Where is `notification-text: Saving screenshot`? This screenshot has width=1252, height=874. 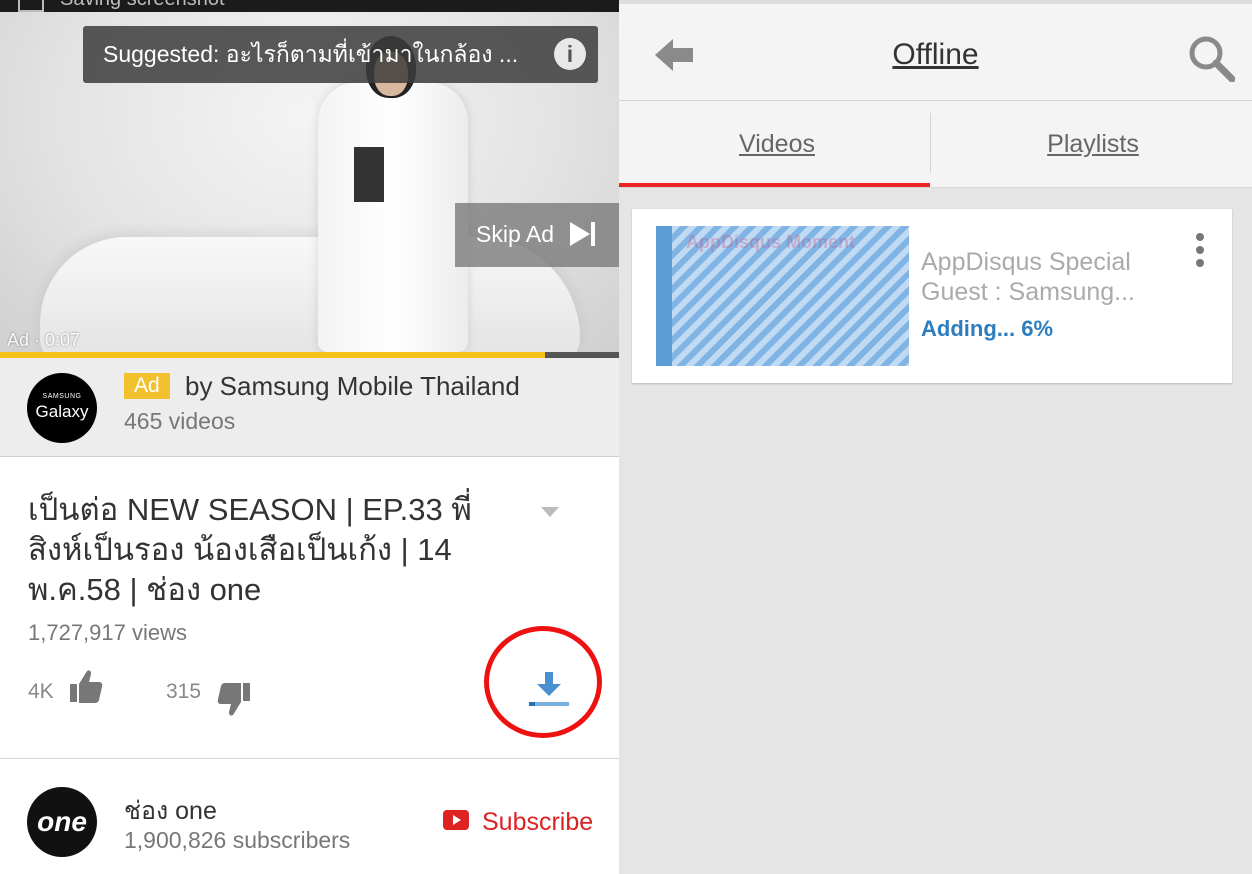
notification-text: Saving screenshot is located at coordinates (142, 5).